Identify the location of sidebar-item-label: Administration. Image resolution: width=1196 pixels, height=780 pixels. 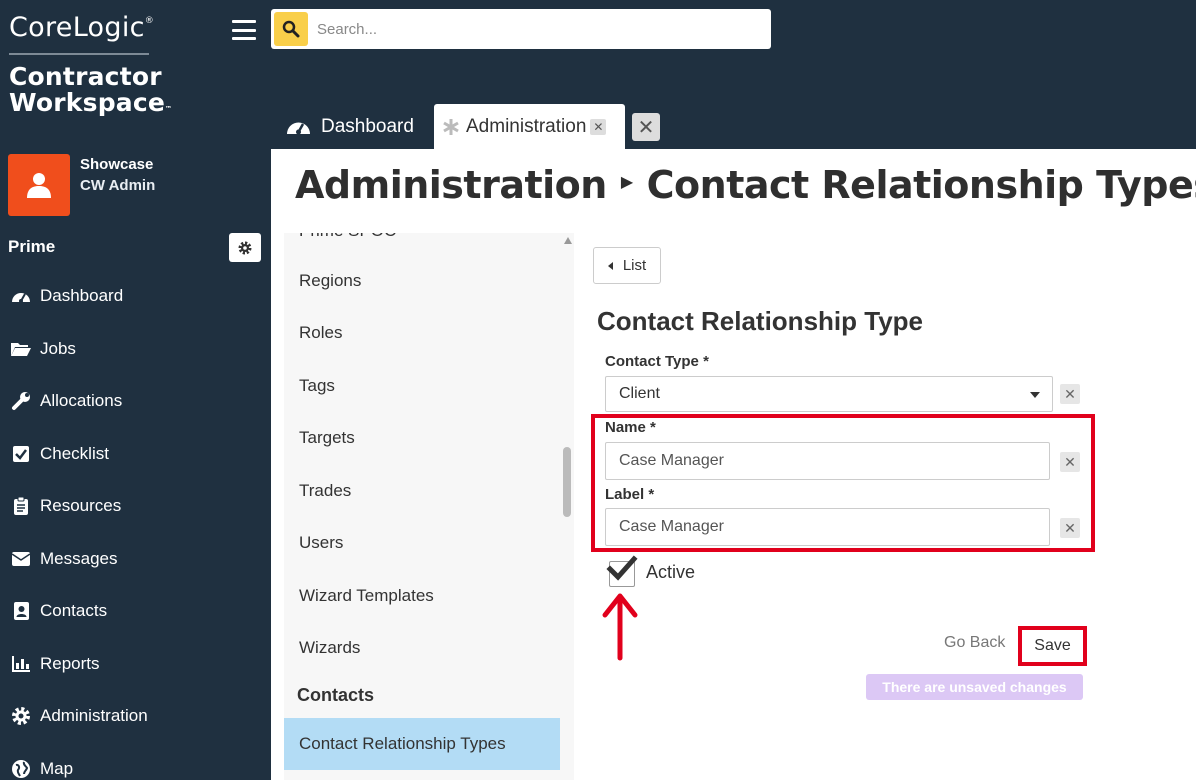
(94, 716).